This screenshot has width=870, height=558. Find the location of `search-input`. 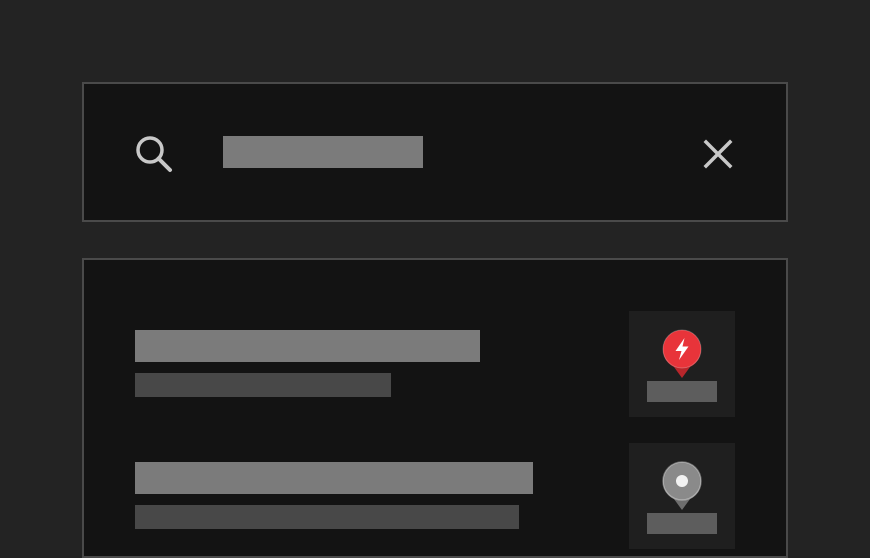

search-input is located at coordinates (323, 152).